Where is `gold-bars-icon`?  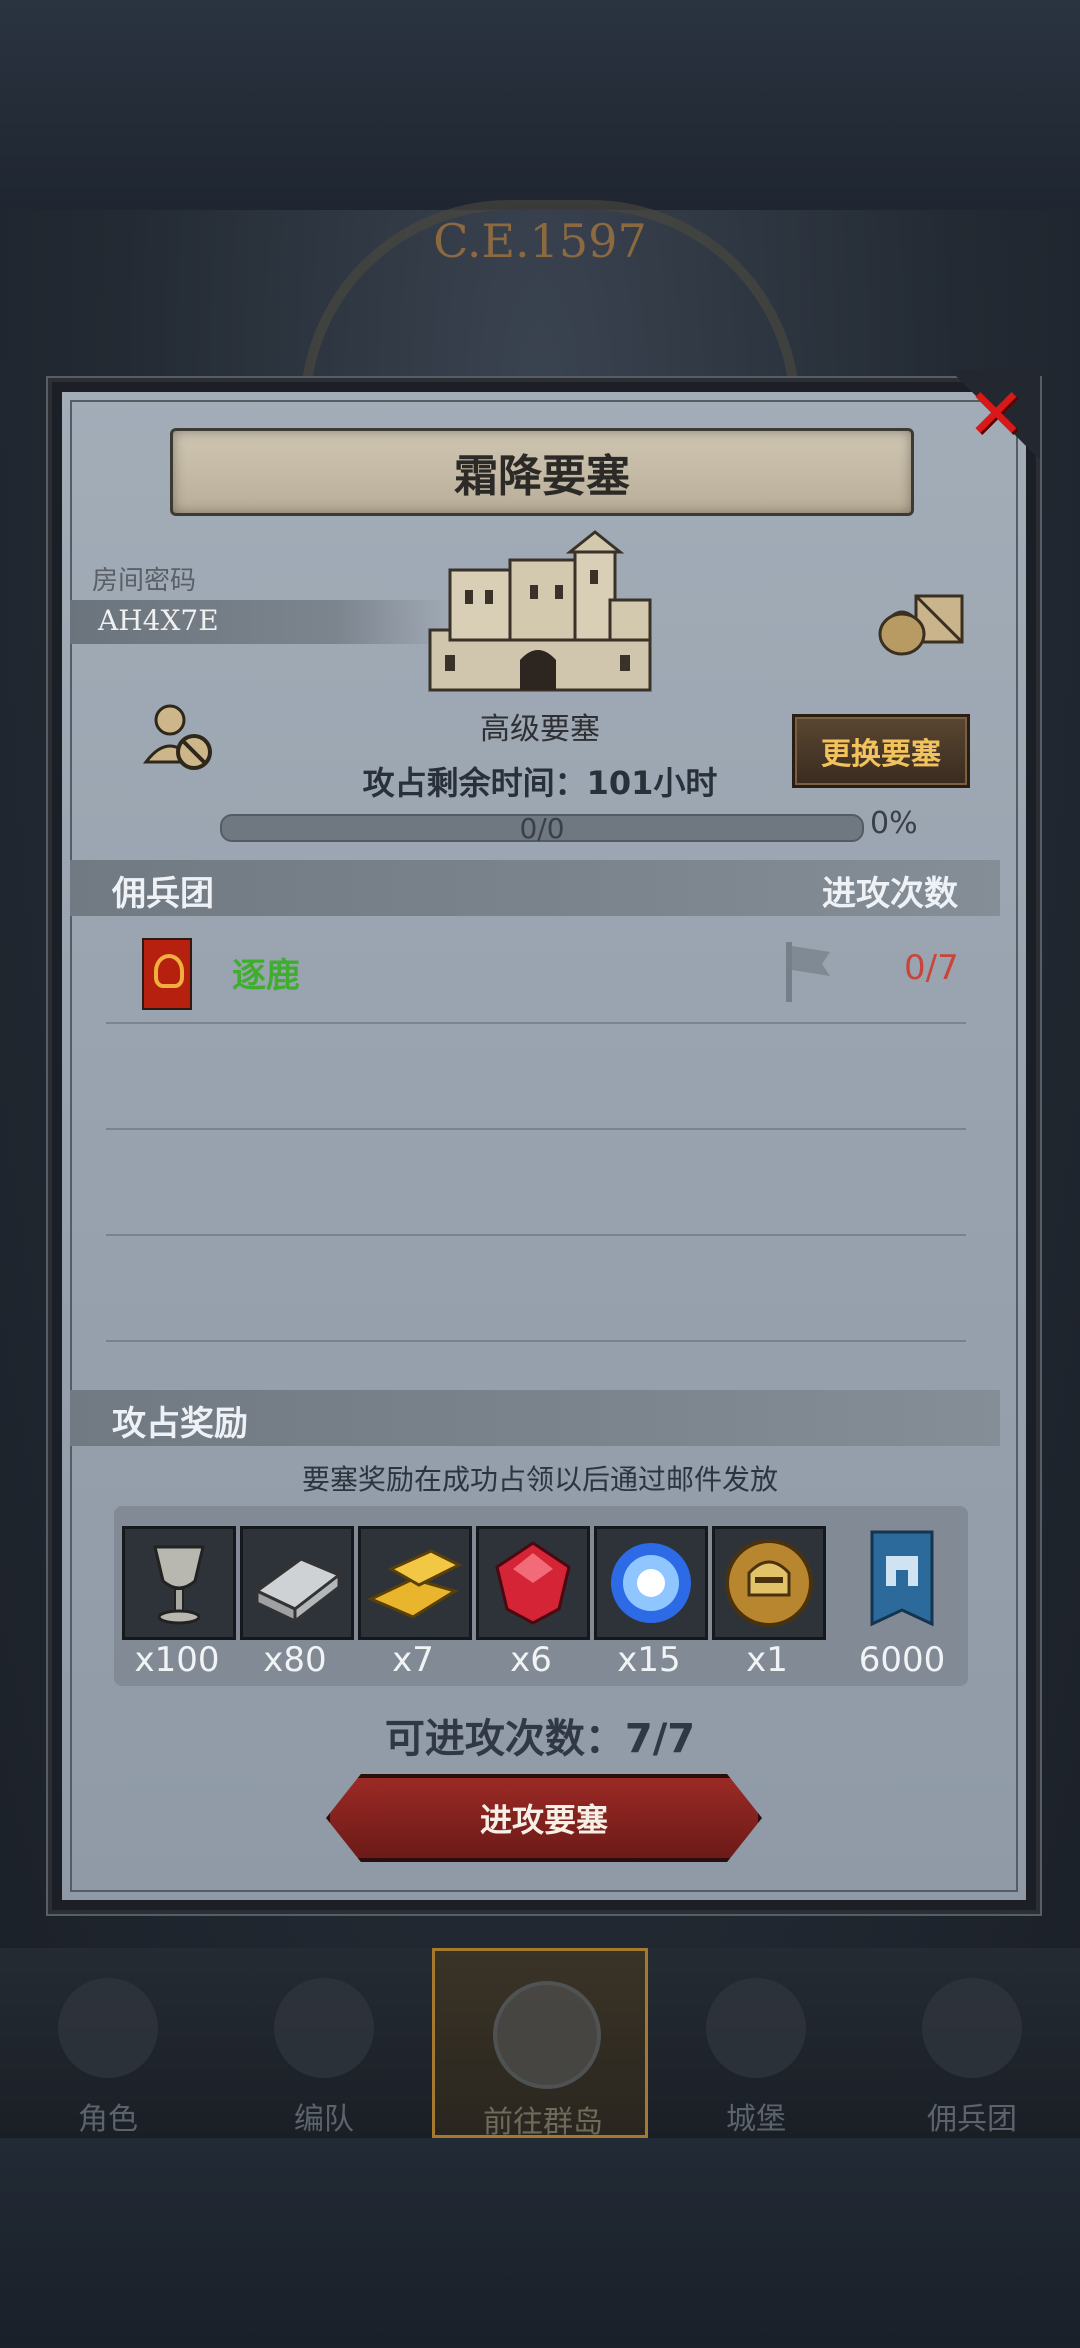 gold-bars-icon is located at coordinates (415, 1584).